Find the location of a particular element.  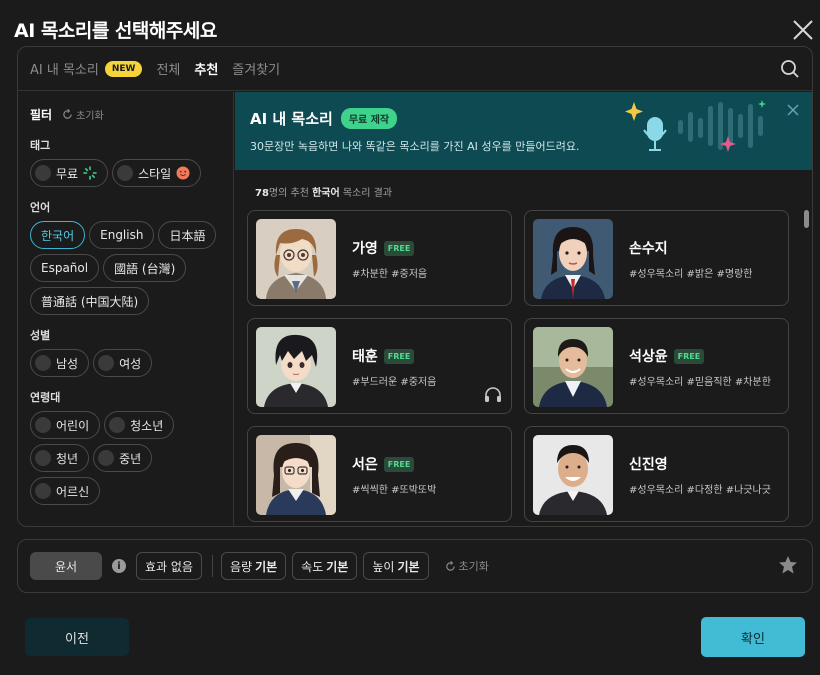

chip-free: 무료 is located at coordinates (69, 173).